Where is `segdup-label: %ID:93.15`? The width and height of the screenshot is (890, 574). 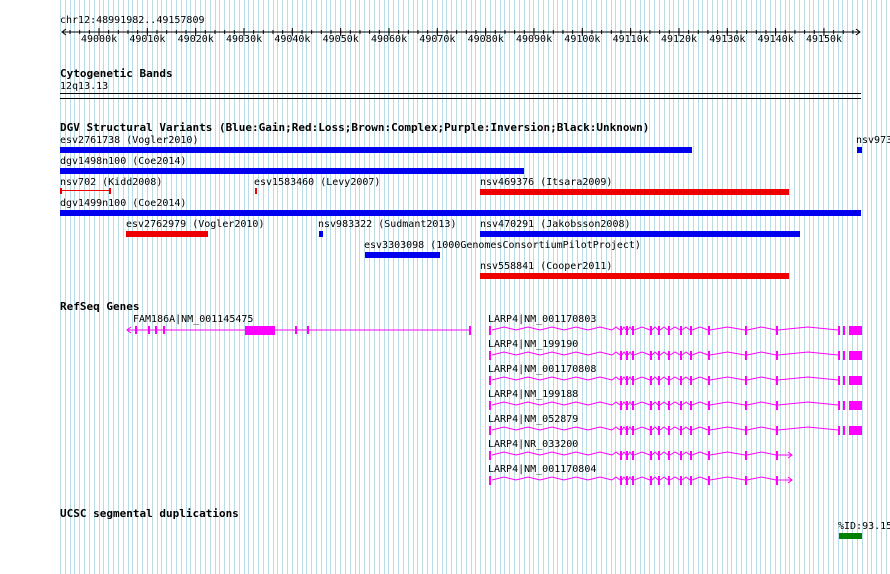 segdup-label: %ID:93.15 is located at coordinates (864, 526).